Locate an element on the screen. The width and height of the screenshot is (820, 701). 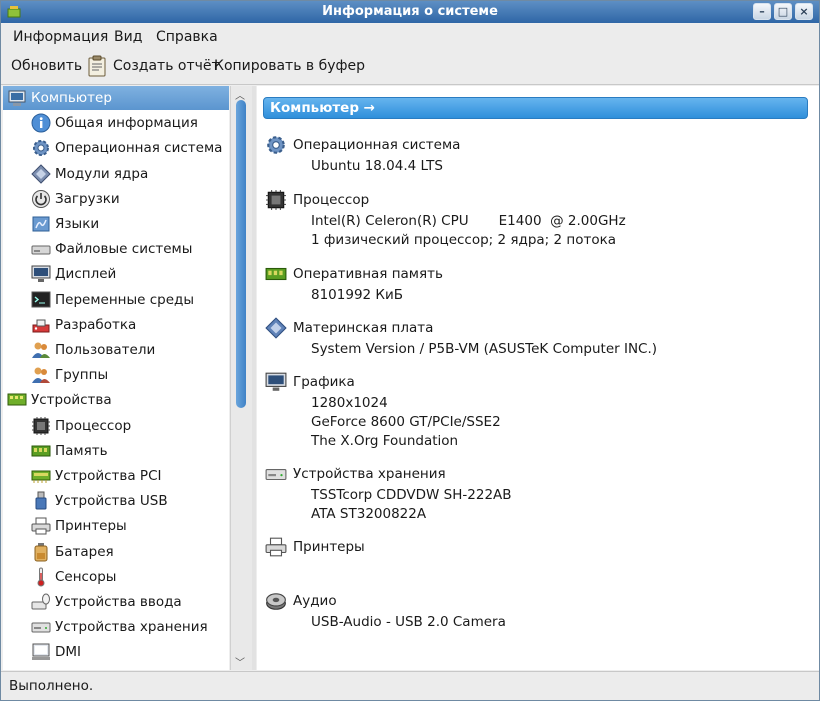
status-text: Выполнено. is located at coordinates (51, 686).